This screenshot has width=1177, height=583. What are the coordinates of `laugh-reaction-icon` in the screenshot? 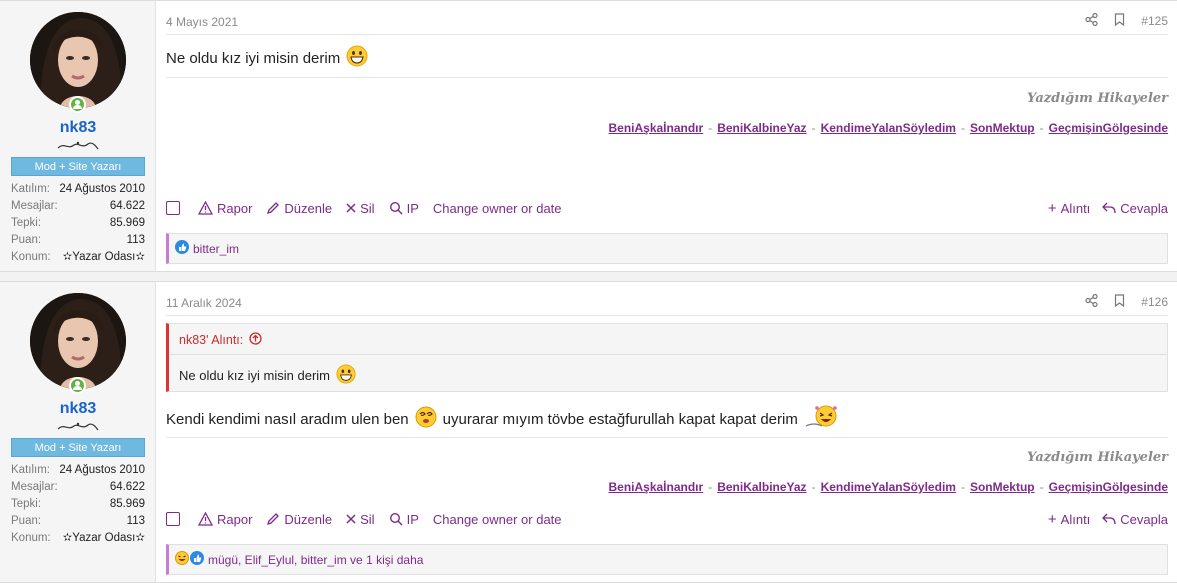 It's located at (182, 559).